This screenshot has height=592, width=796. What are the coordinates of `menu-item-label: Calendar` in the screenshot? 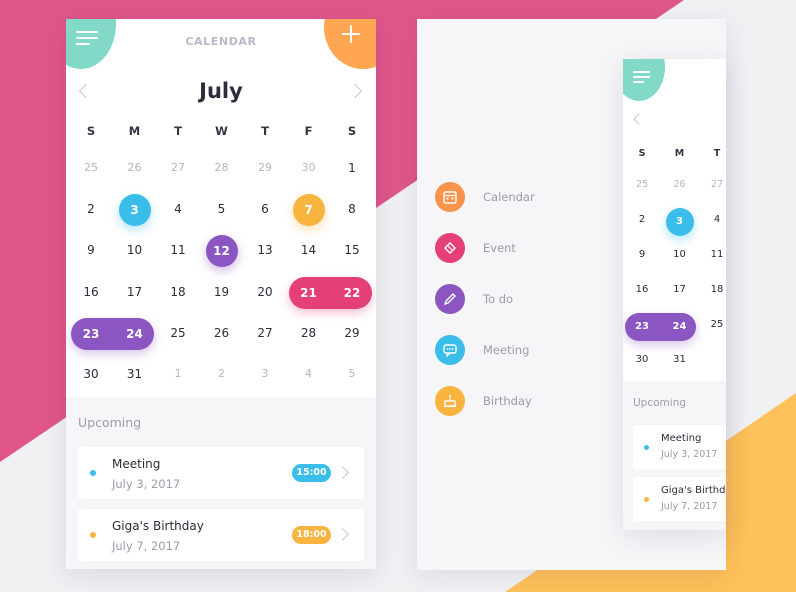 It's located at (509, 197).